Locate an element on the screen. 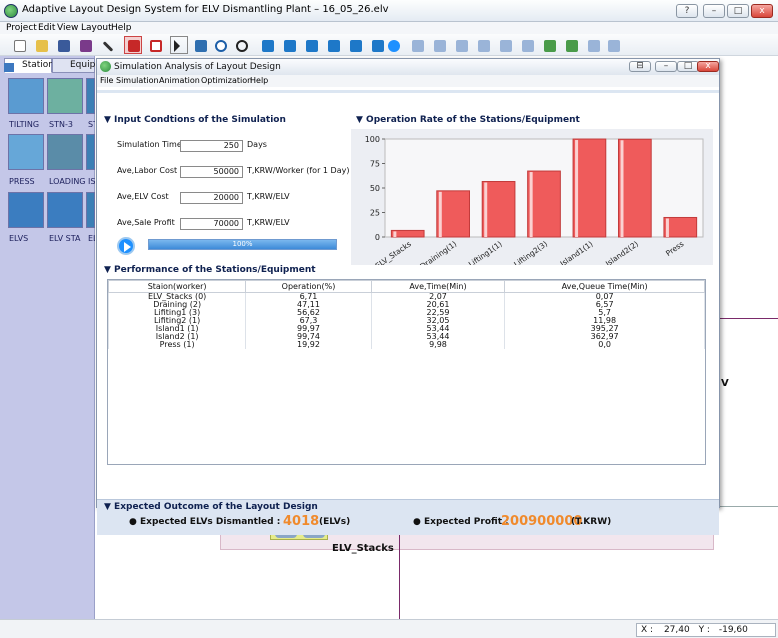  layout-tool-4-icon is located at coordinates (483, 45).